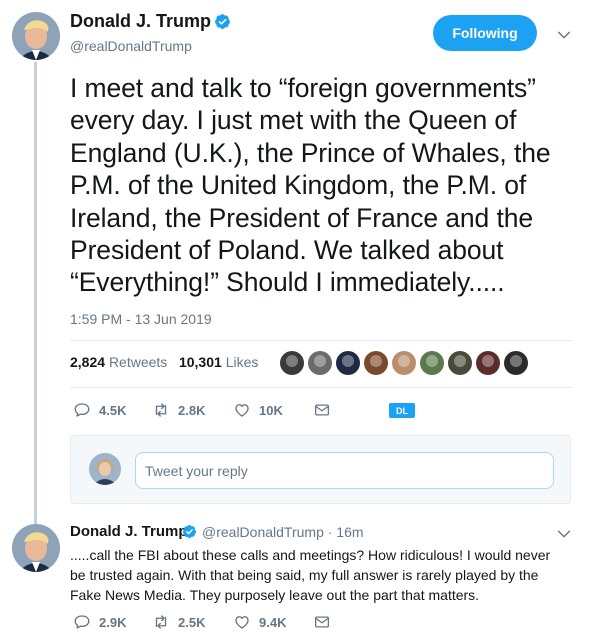 This screenshot has width=593, height=636. What do you see at coordinates (36, 548) in the screenshot?
I see `reply-author-avatar` at bounding box center [36, 548].